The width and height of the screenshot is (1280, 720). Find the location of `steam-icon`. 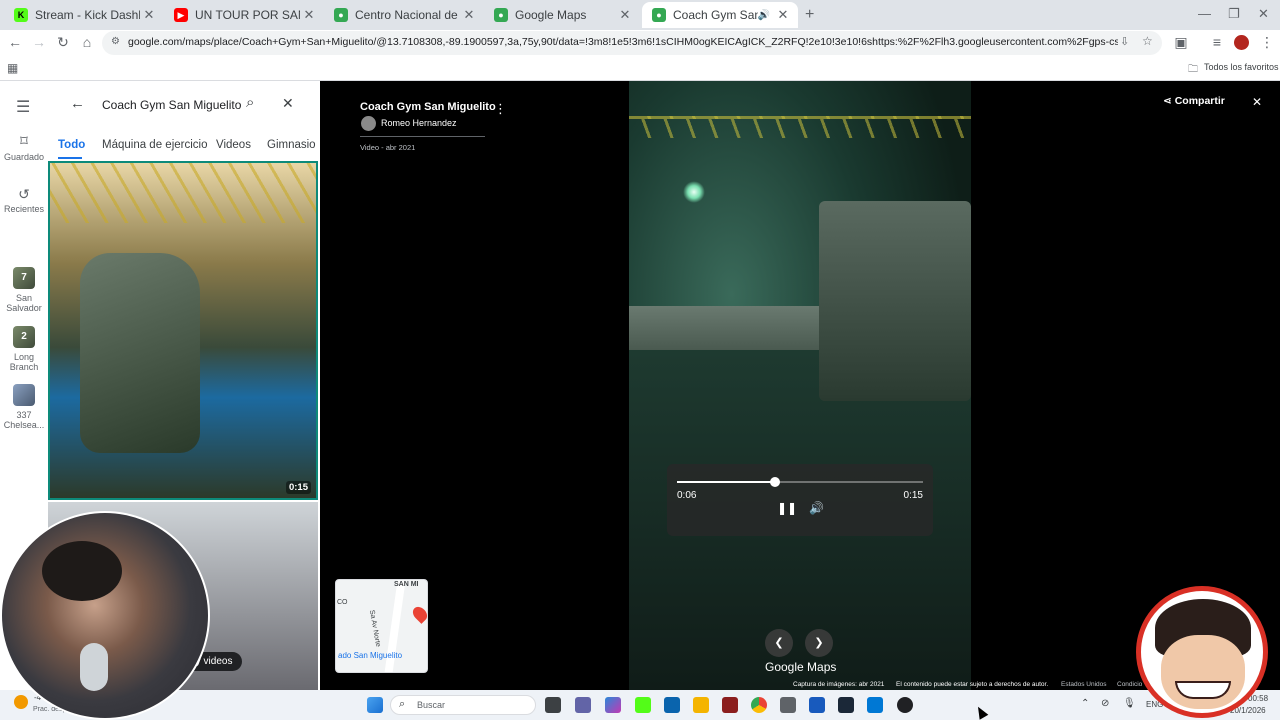

steam-icon is located at coordinates (846, 705).